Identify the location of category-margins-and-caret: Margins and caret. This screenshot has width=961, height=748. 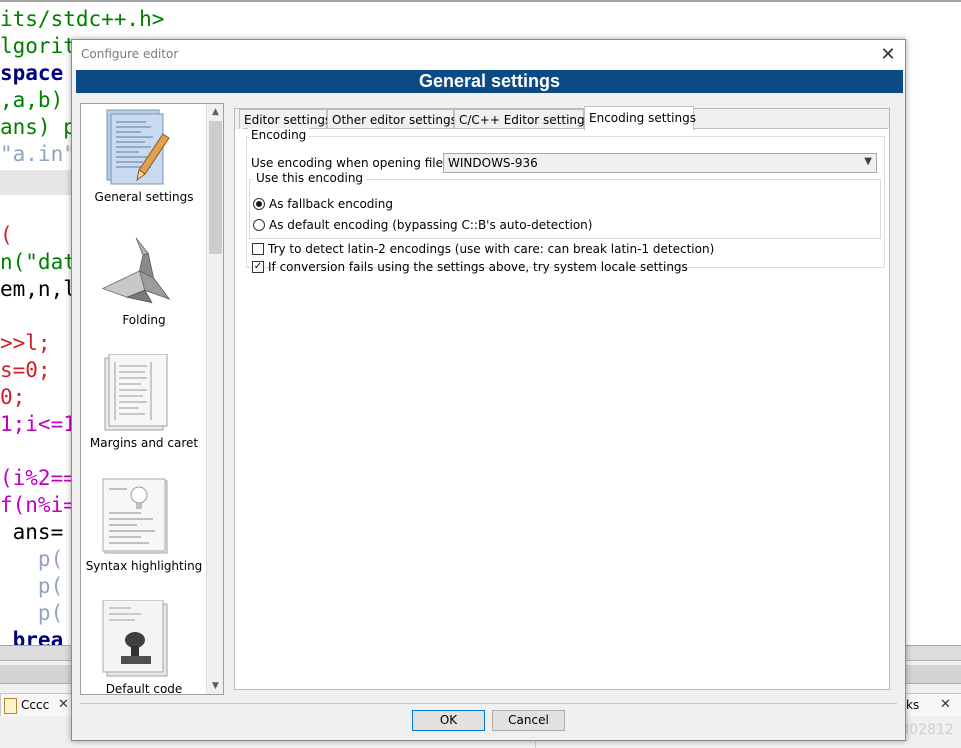
(144, 411).